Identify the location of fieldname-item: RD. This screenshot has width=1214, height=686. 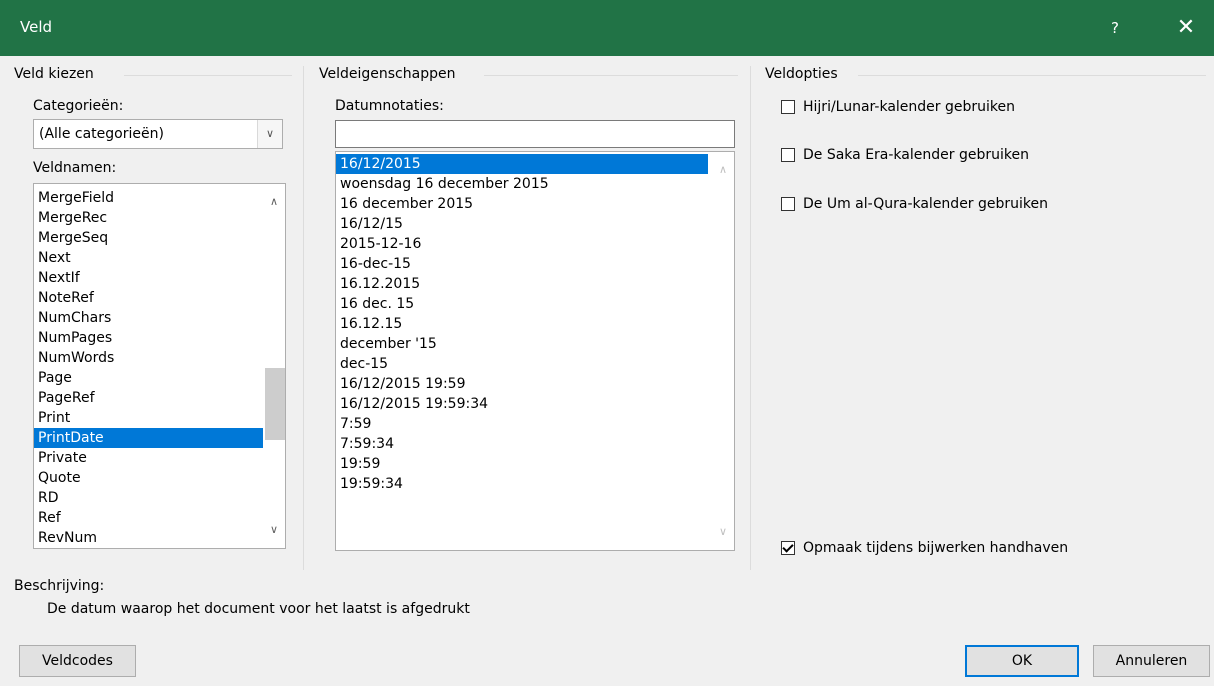
(159, 498).